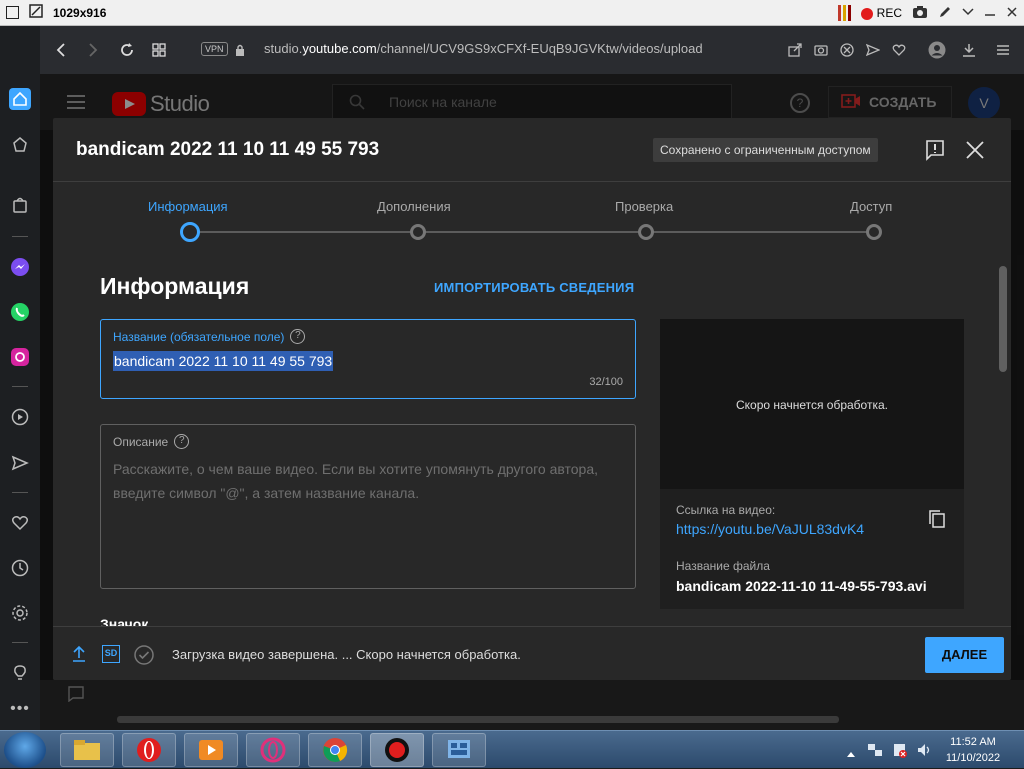  I want to click on settings-gear-icon, so click(20, 613).